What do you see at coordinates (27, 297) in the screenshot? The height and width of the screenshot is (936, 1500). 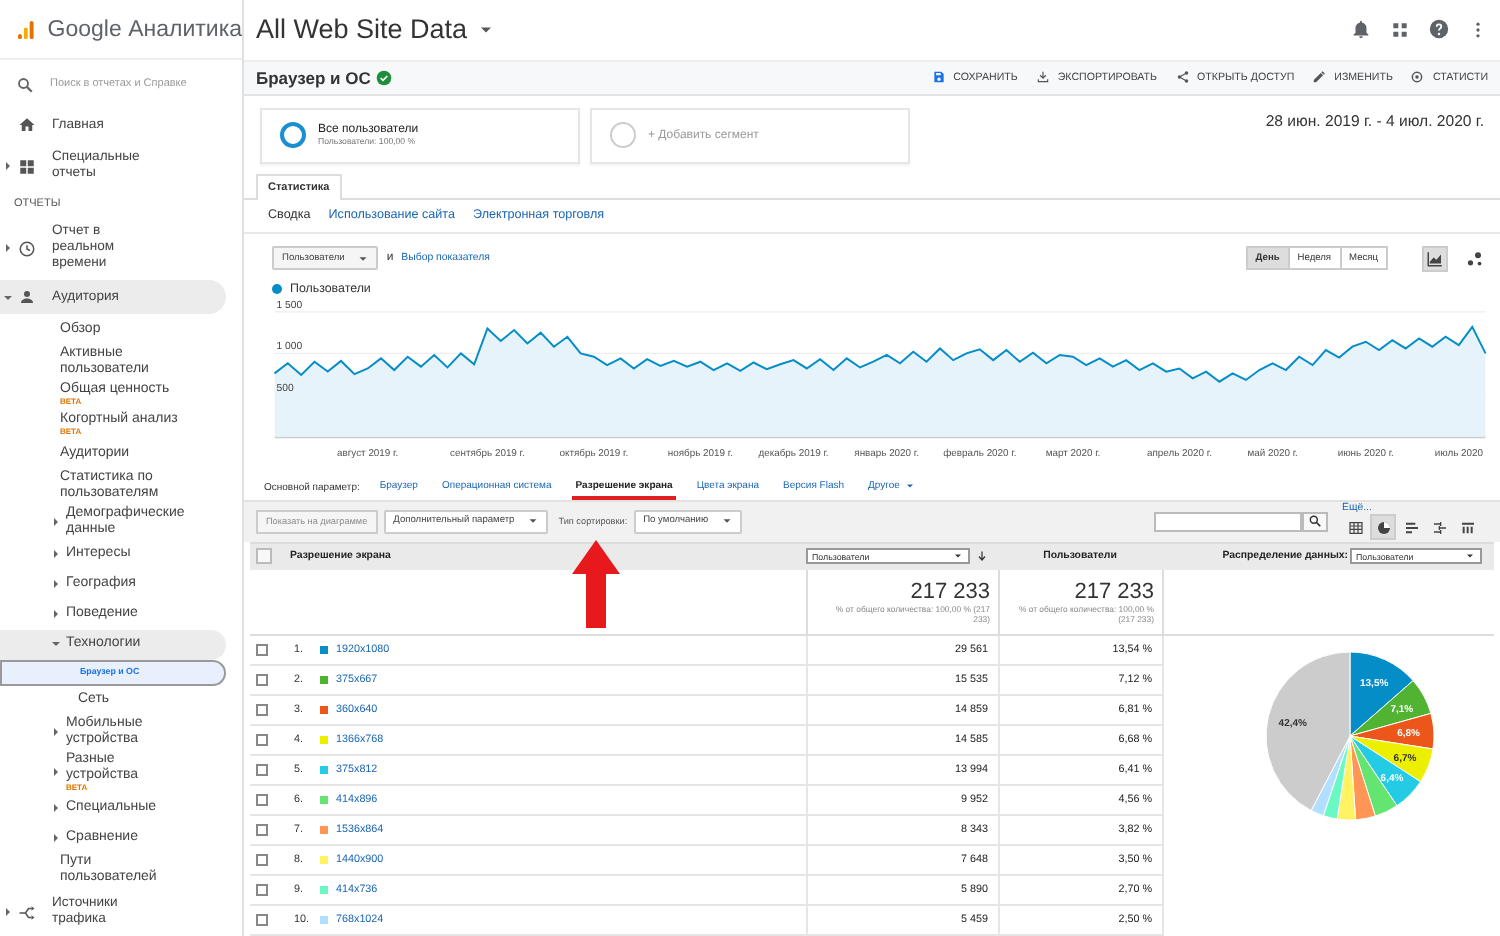 I see `person-icon` at bounding box center [27, 297].